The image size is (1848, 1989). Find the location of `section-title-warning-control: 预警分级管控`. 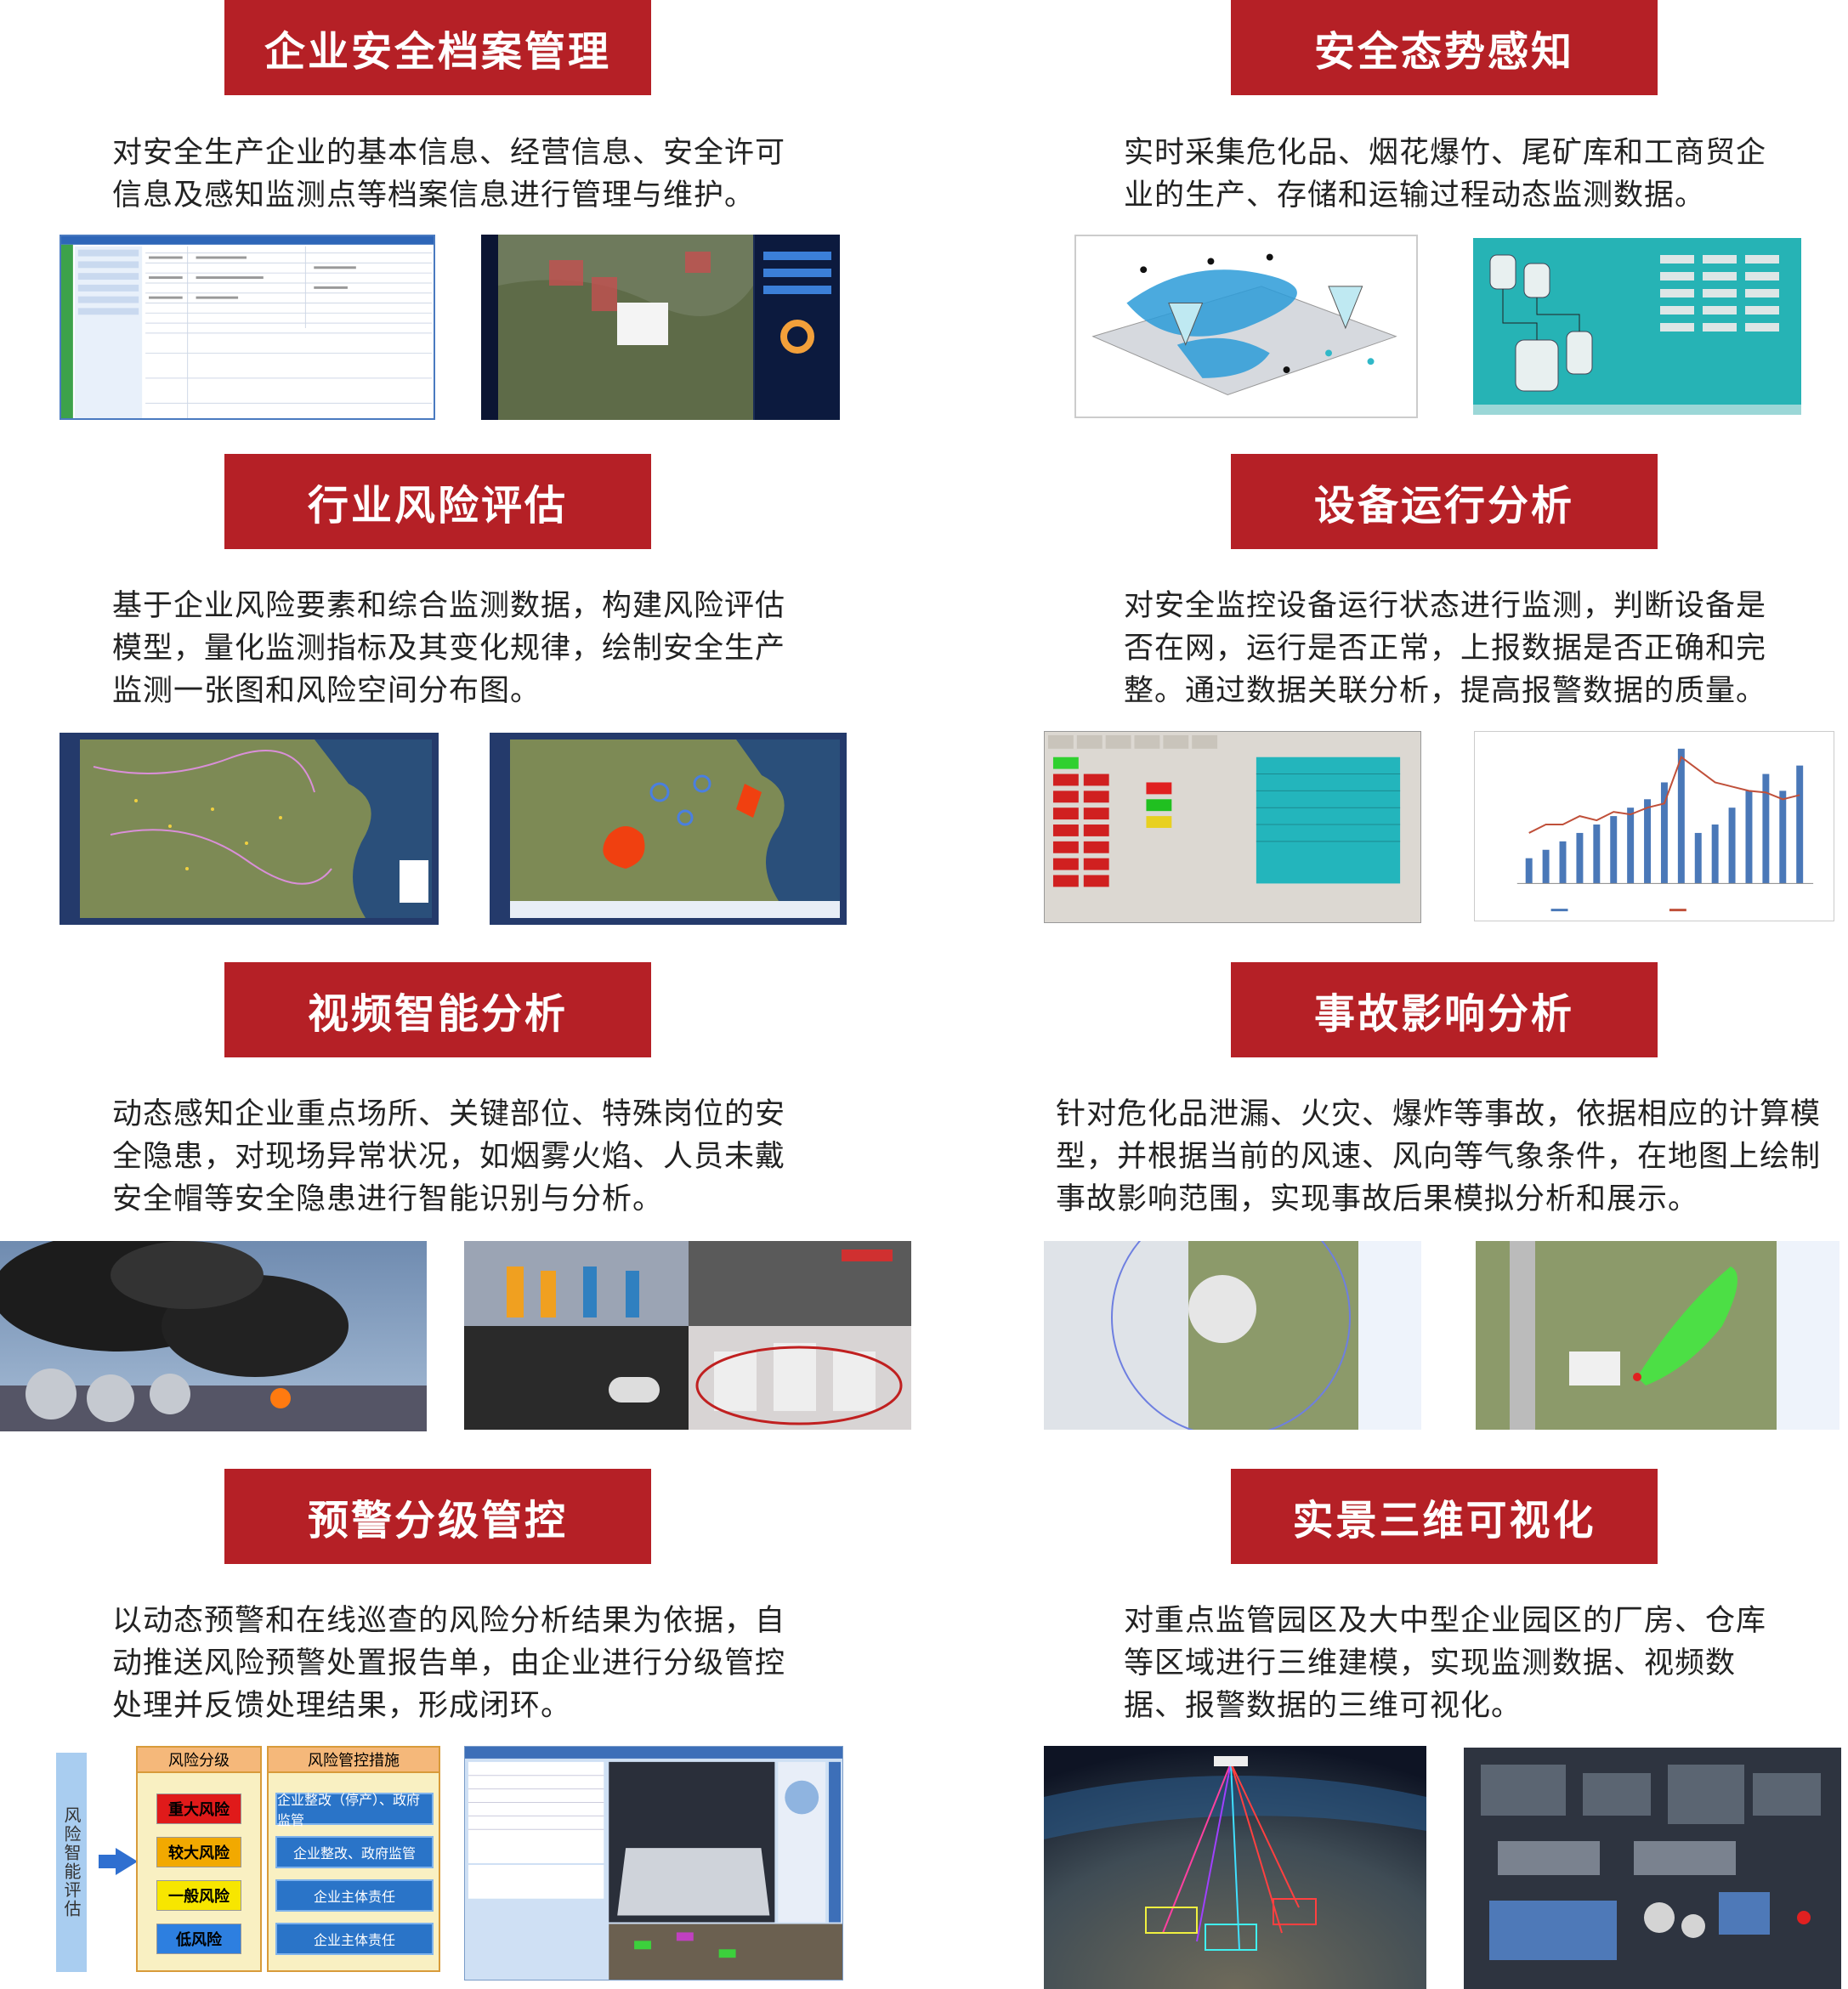

section-title-warning-control: 预警分级管控 is located at coordinates (437, 1516).